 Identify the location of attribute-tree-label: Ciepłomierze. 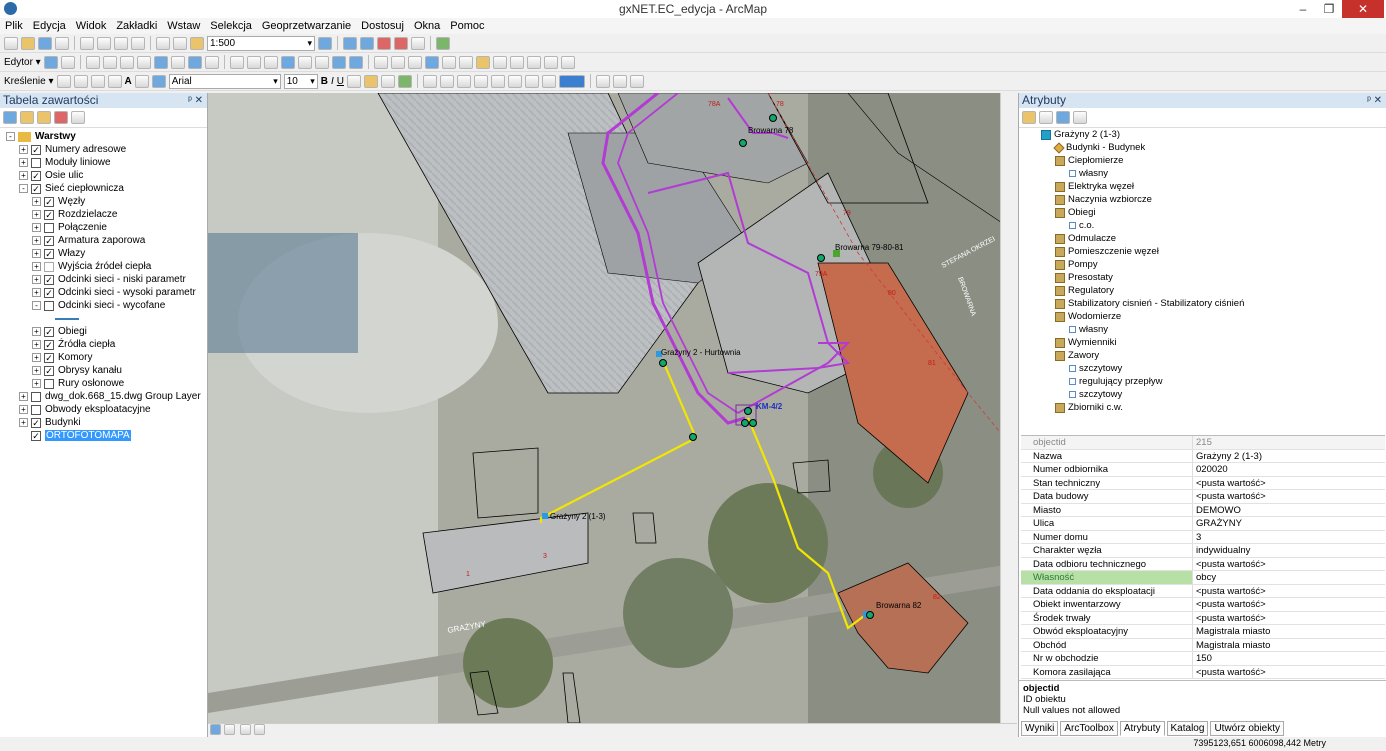
(1095, 160).